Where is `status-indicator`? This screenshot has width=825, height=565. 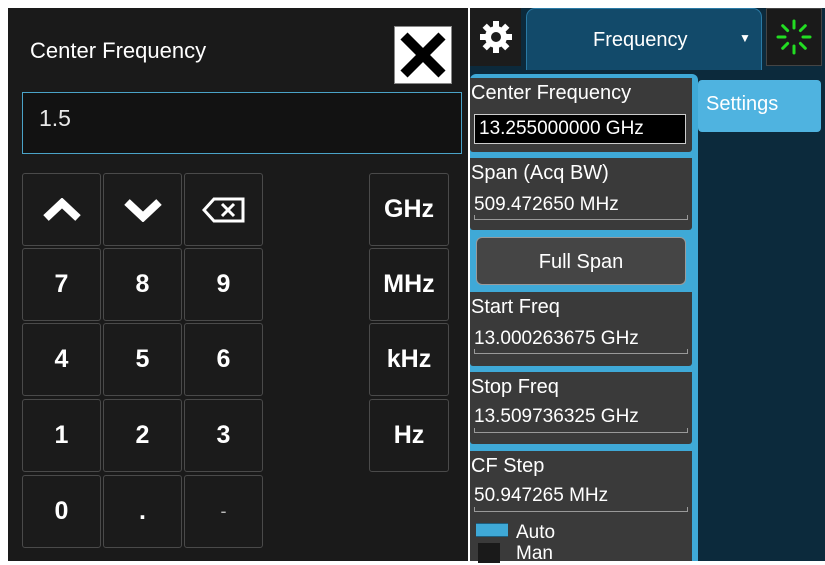
status-indicator is located at coordinates (794, 37).